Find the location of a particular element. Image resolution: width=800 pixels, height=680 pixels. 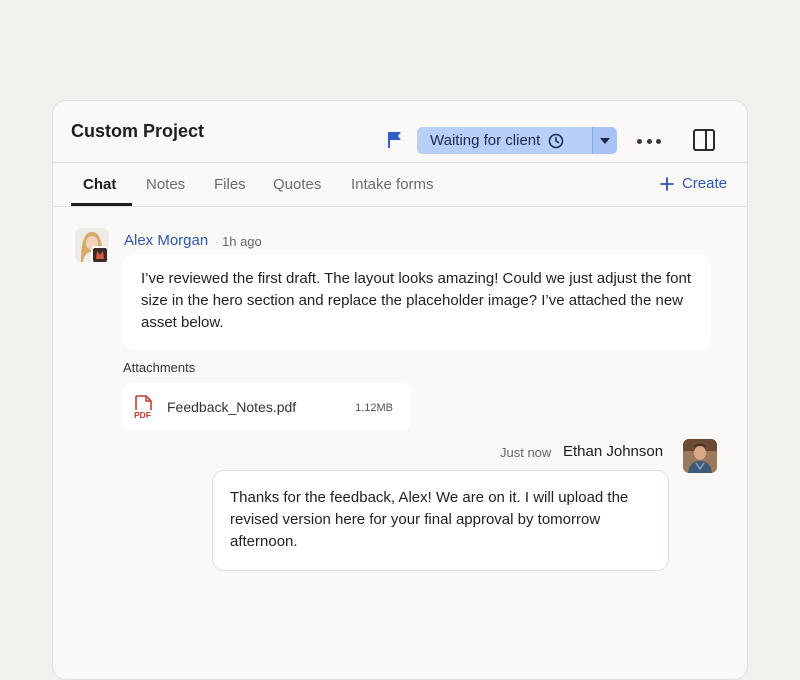

chevron-down-icon is located at coordinates (605, 140).